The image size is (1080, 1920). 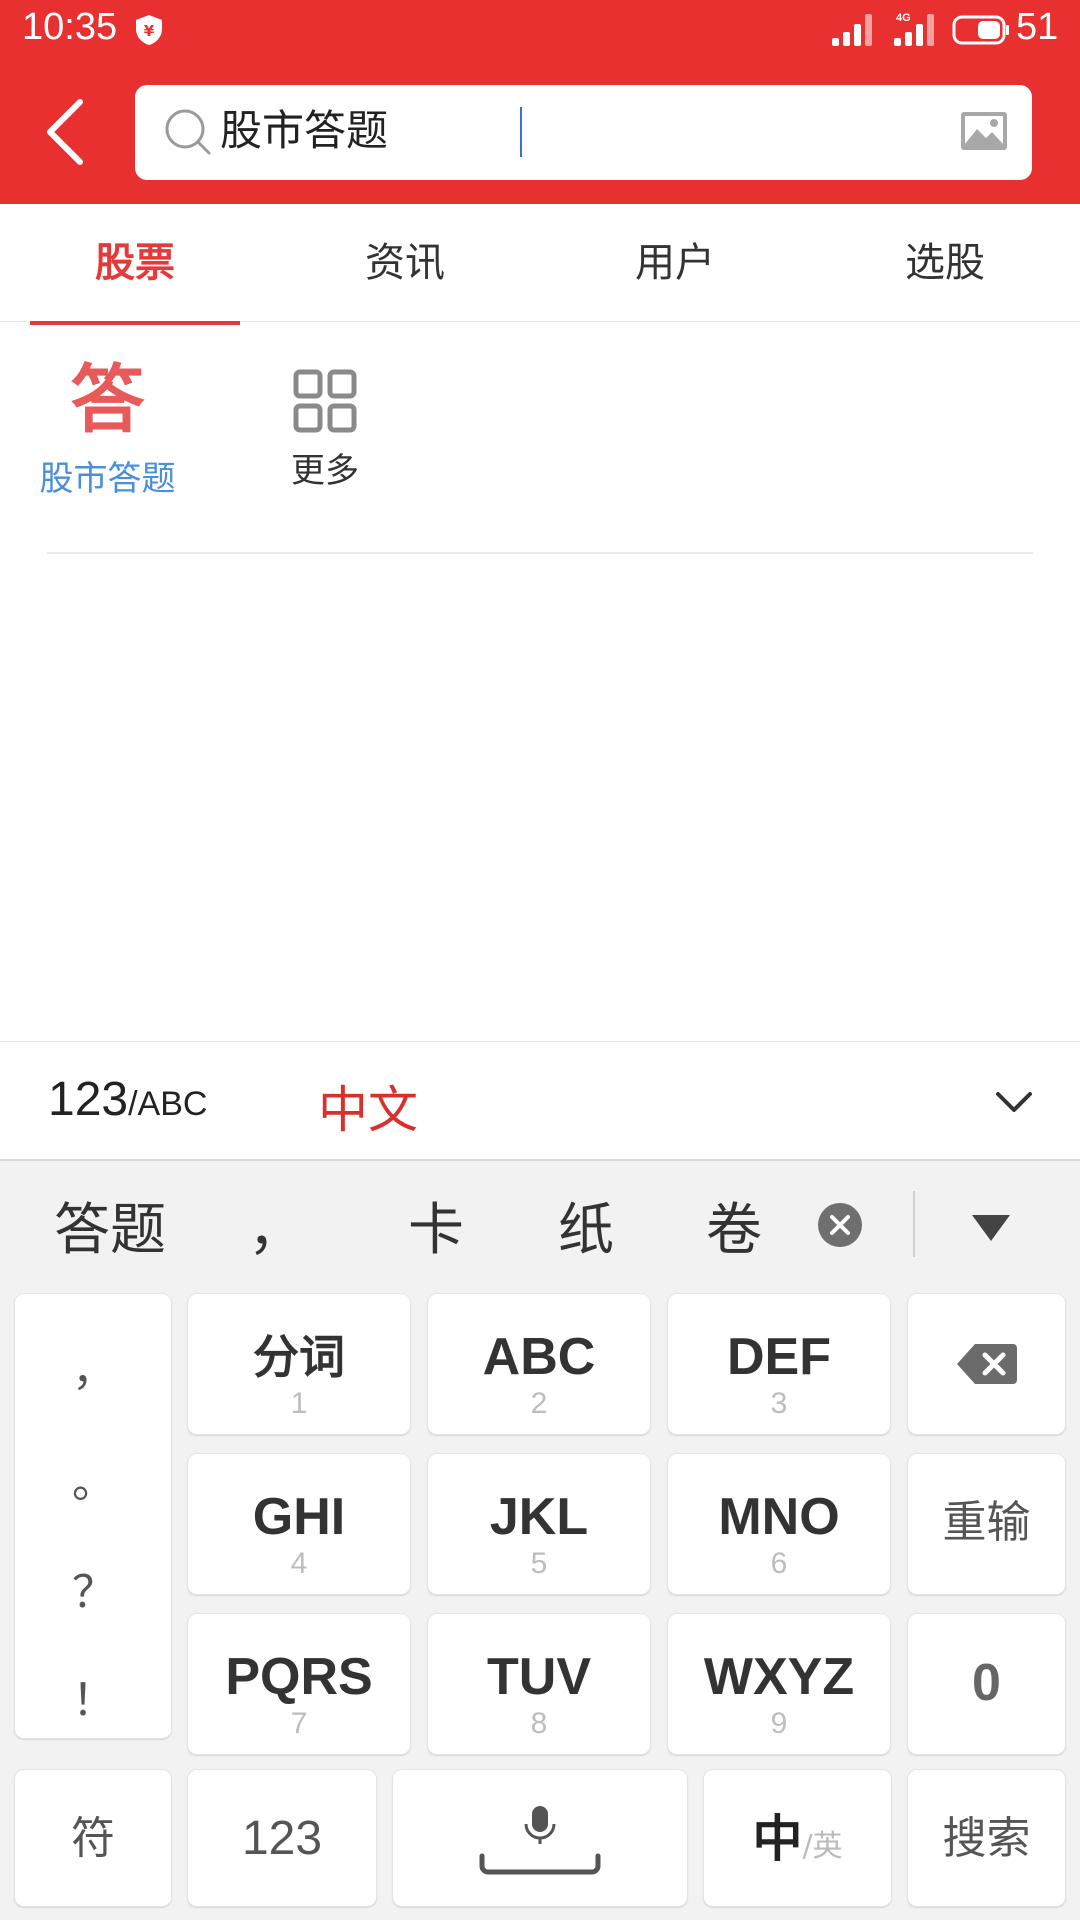 I want to click on key-5-jkl: JKL 5, so click(x=539, y=1524).